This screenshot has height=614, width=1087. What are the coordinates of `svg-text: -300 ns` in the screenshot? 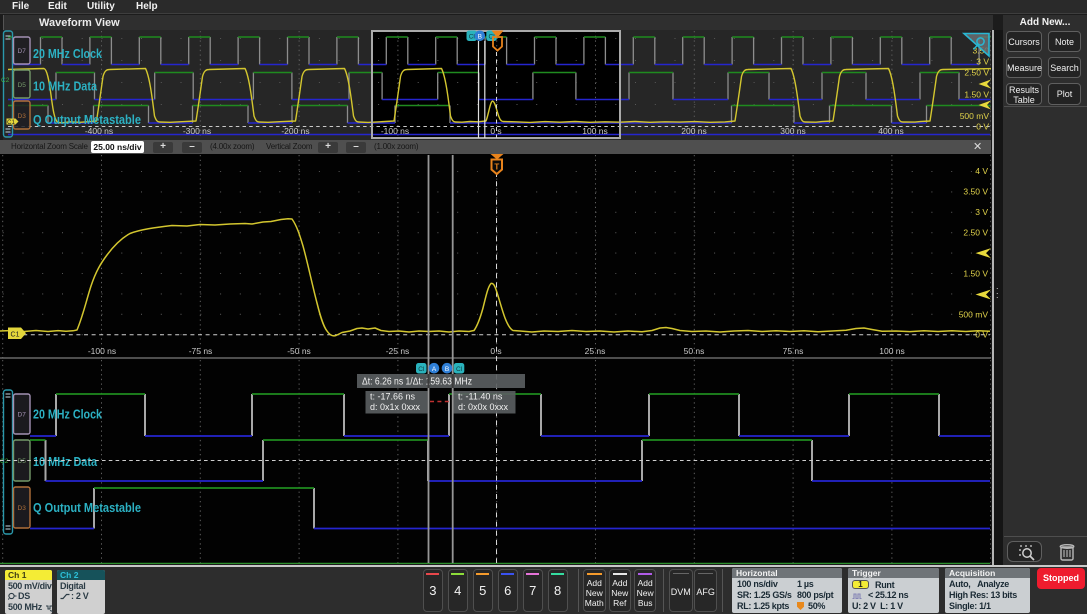 It's located at (197, 131).